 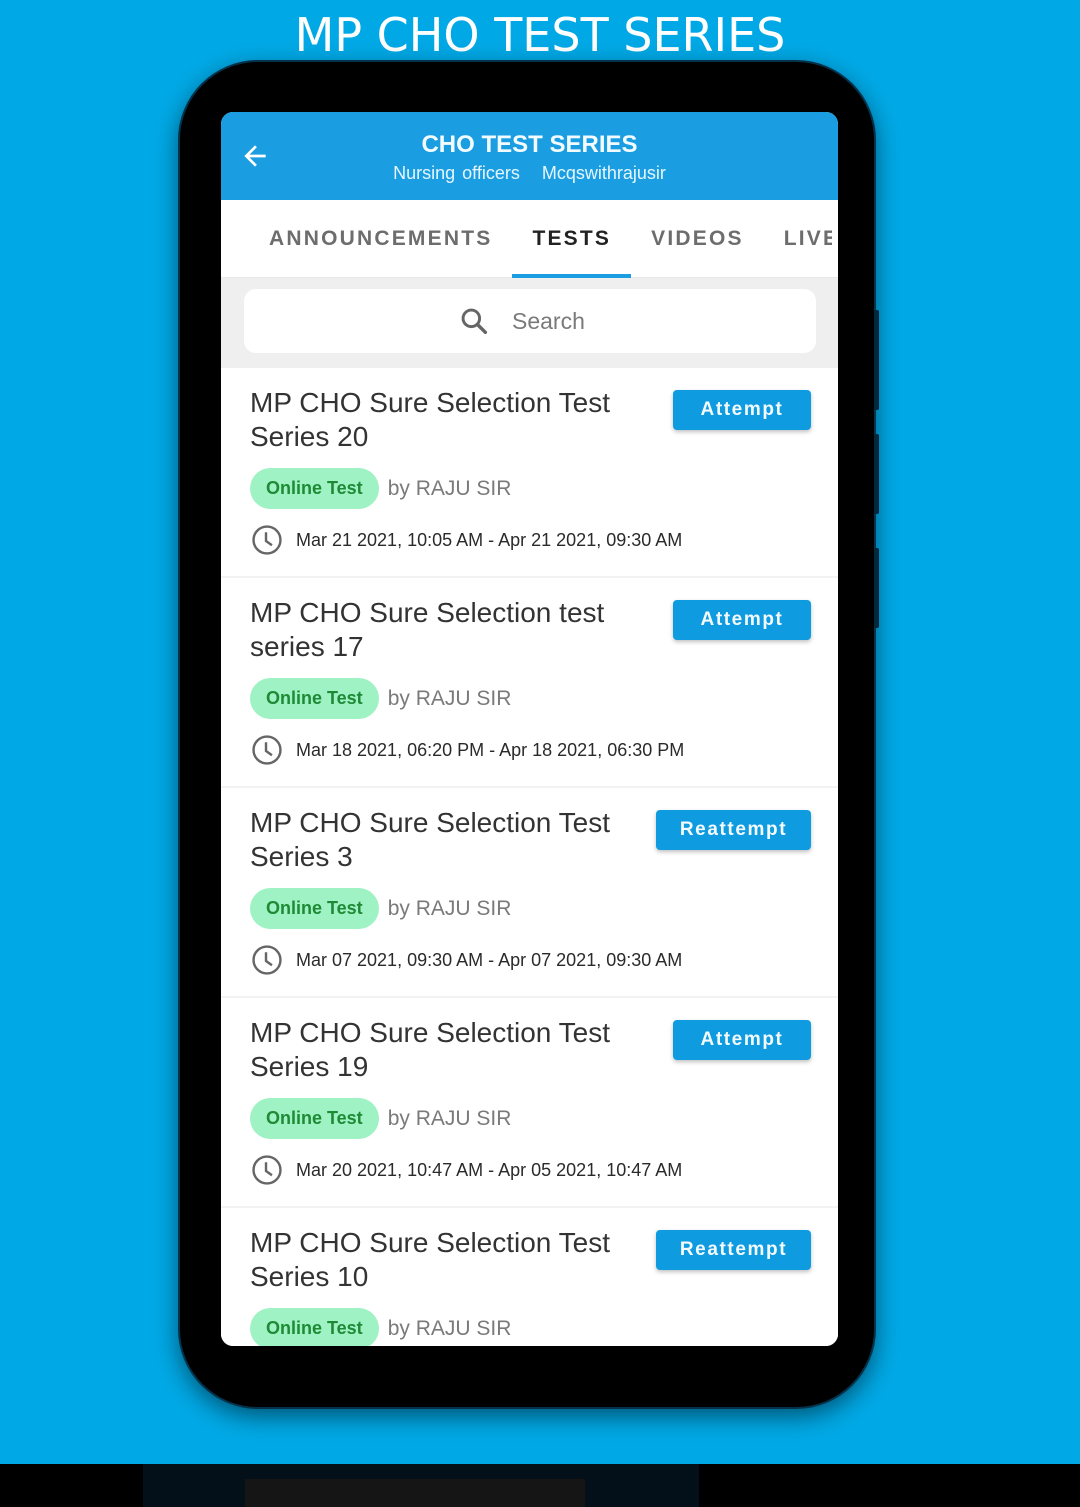 I want to click on test-title: MP CHO Sure Selection Test Series 3, so click(x=430, y=839).